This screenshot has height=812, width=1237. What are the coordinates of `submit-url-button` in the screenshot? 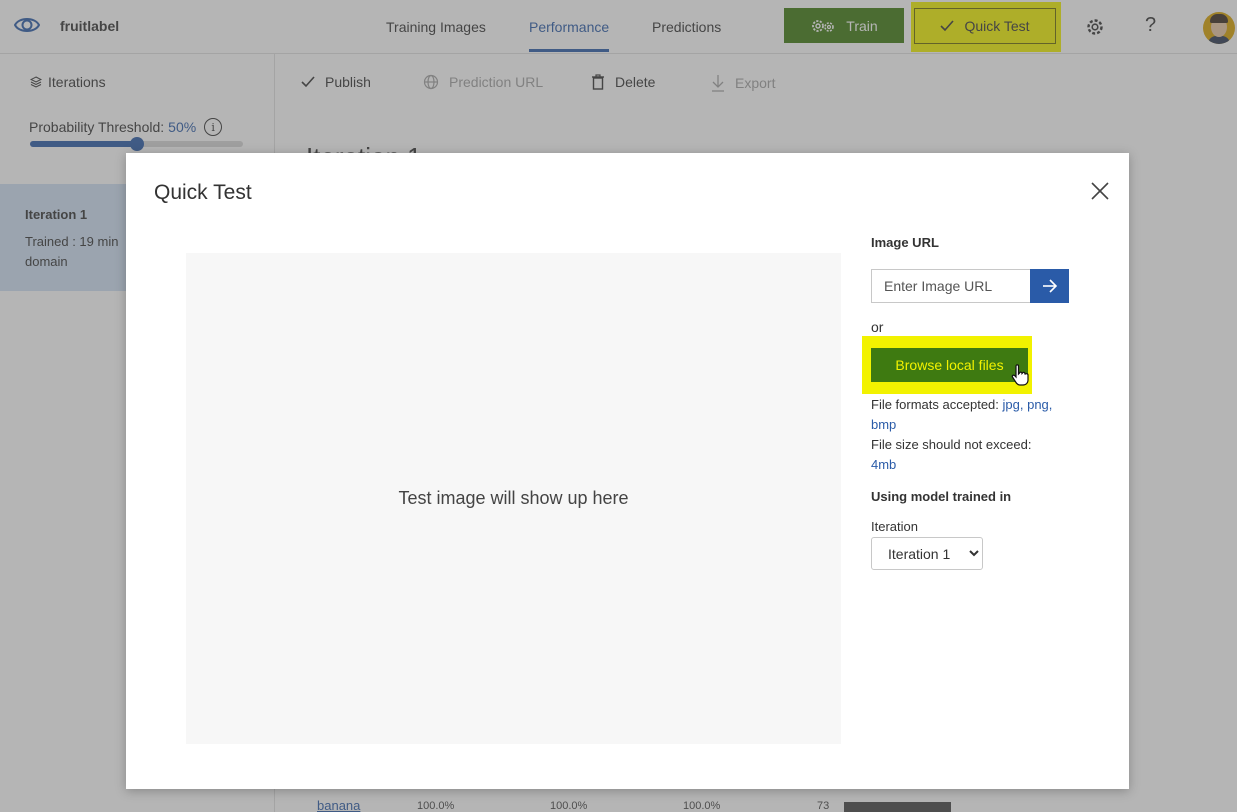 It's located at (1049, 286).